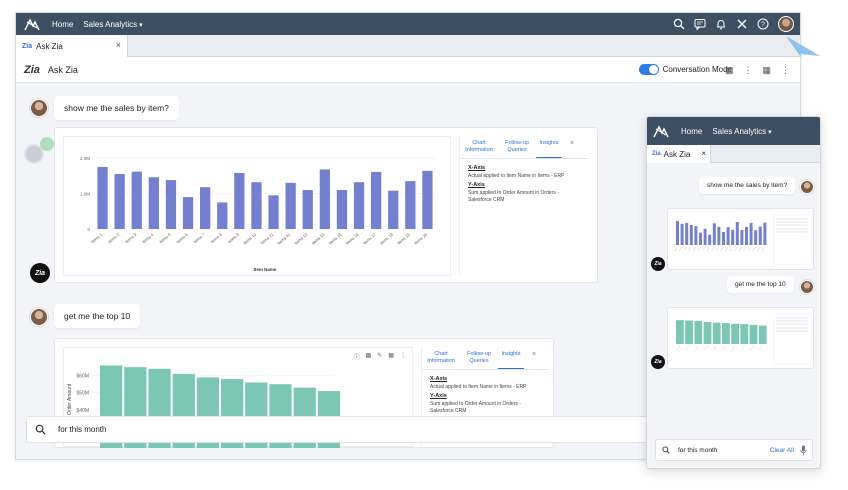 The height and width of the screenshot is (490, 848). Describe the element at coordinates (369, 356) in the screenshot. I see `bookmark-icon: ▩` at that location.